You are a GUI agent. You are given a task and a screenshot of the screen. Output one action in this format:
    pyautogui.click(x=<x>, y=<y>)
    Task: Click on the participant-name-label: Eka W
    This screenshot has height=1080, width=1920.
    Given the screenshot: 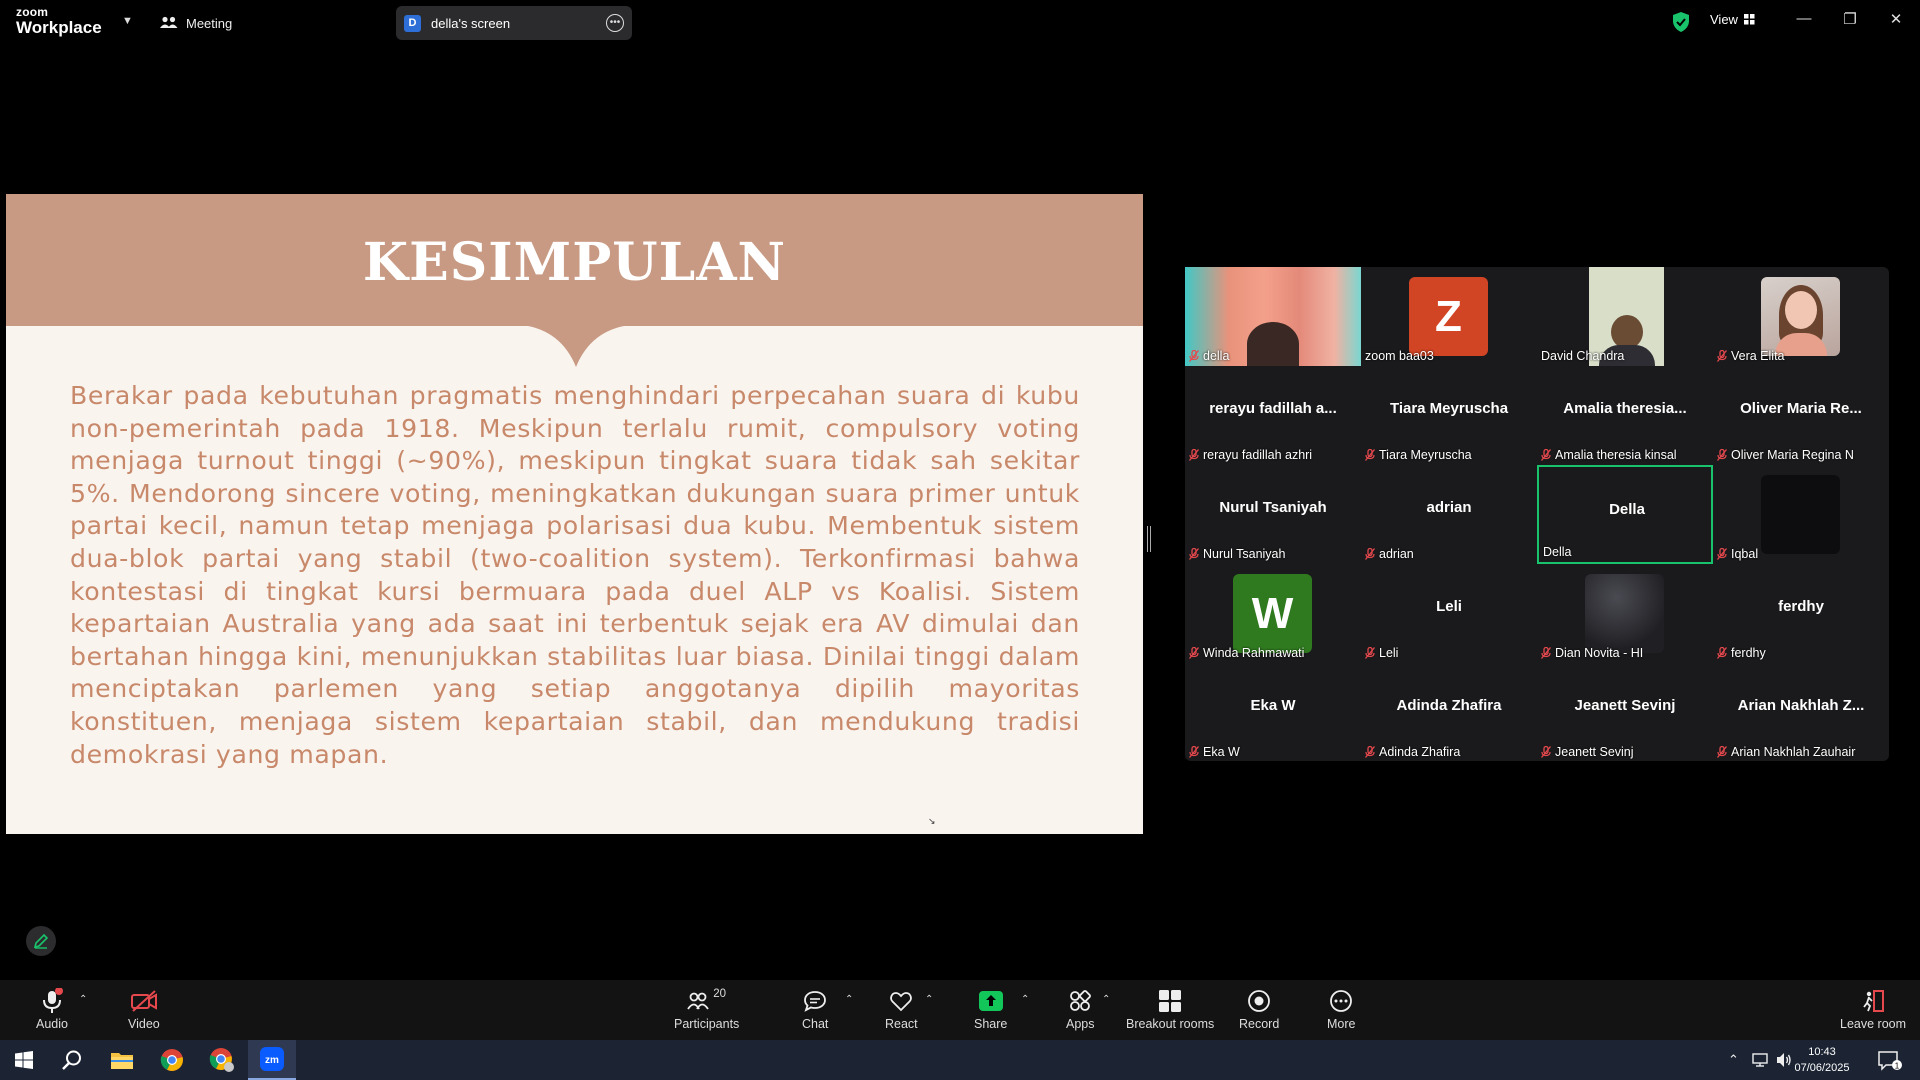 What is the action you would take?
    pyautogui.click(x=1214, y=752)
    